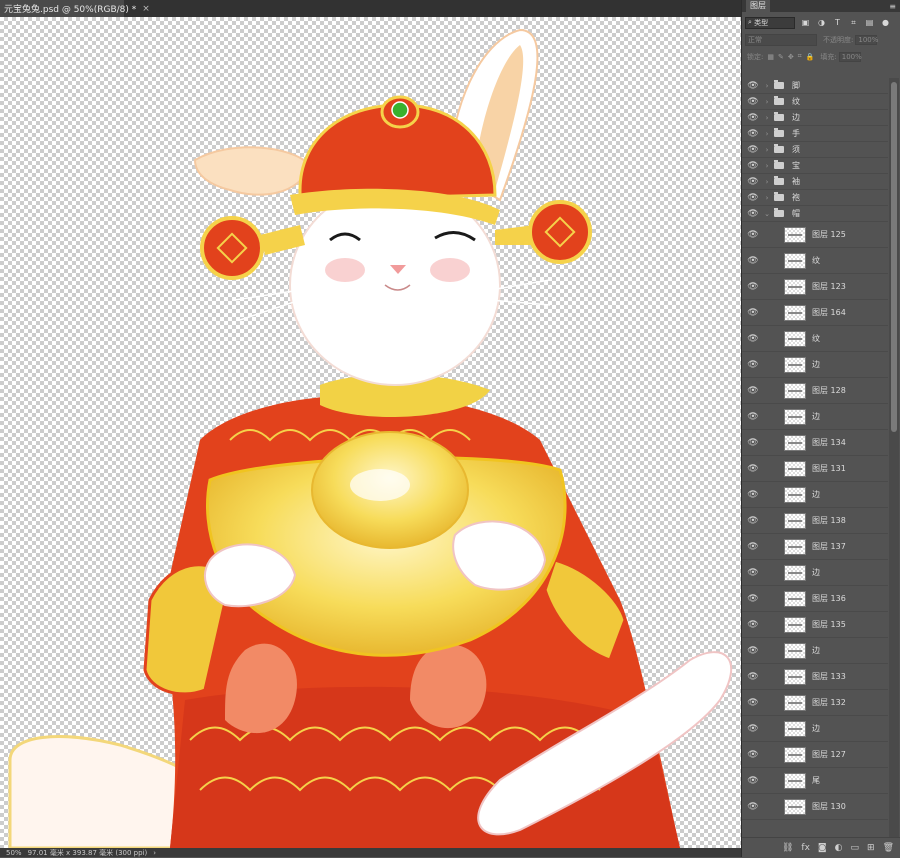 The width and height of the screenshot is (900, 858). I want to click on lock-paint-icon: ✎, so click(781, 57).